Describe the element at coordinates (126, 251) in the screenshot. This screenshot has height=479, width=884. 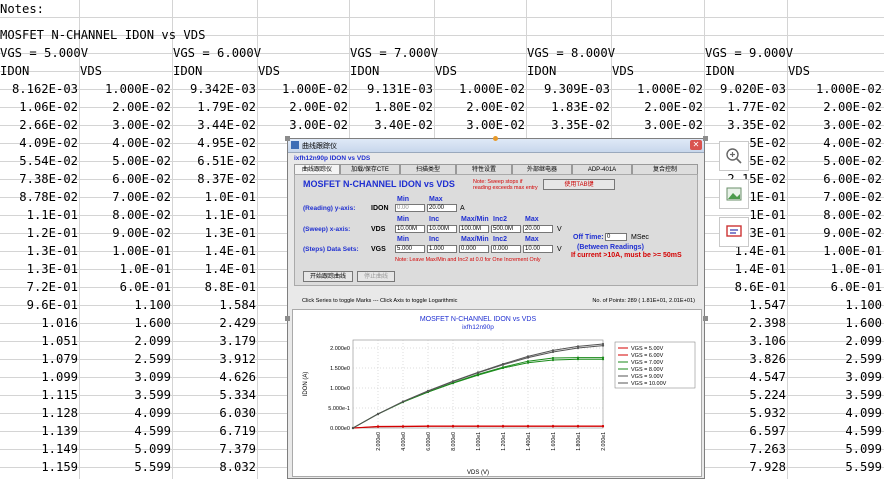
I see `data-cell: 1.00E-01` at that location.